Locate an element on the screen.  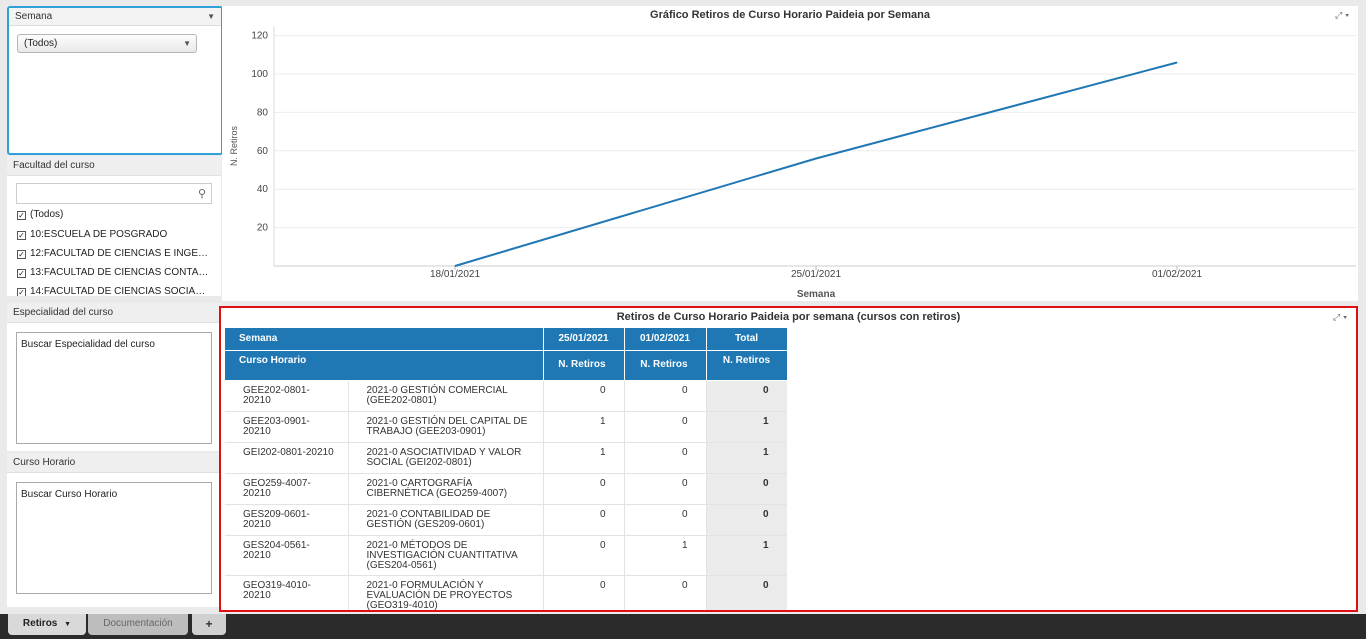
curso-horario-search-field: Buscar Curso Horario is located at coordinates (114, 538).